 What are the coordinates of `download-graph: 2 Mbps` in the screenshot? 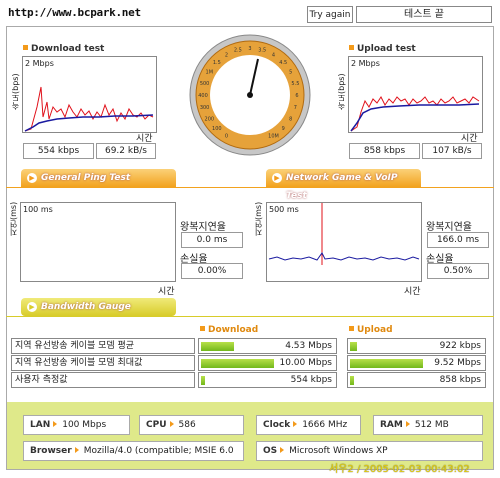 It's located at (89, 94).